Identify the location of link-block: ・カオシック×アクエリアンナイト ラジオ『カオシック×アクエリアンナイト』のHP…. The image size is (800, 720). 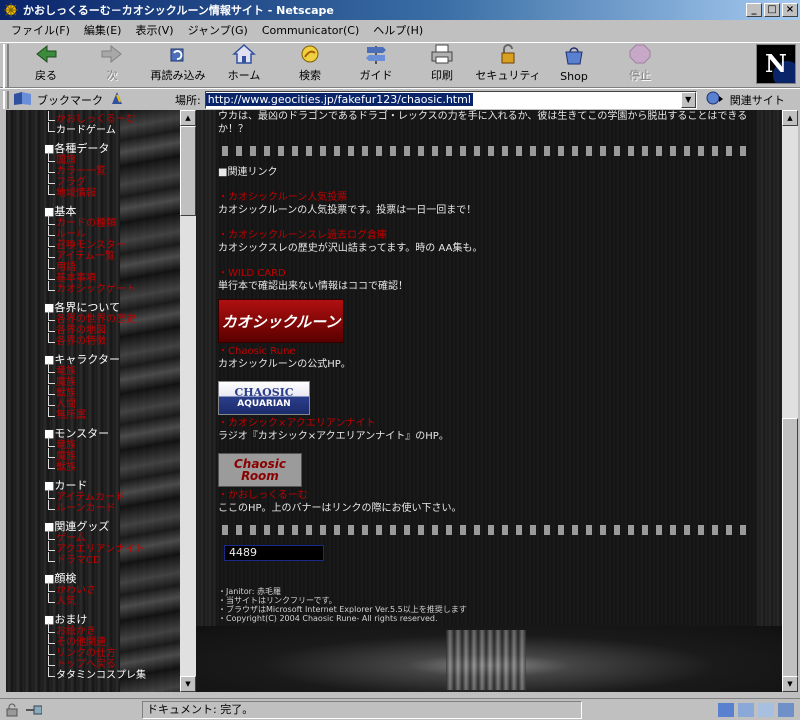
(487, 430).